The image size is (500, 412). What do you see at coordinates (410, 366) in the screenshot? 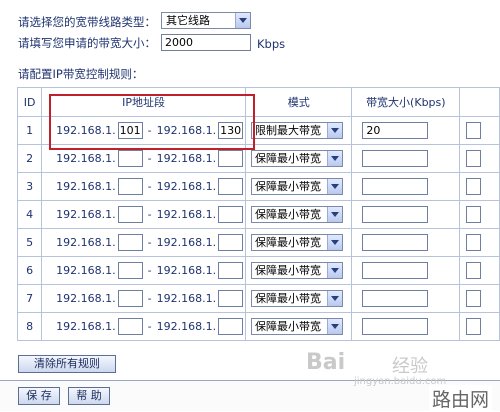
I see `watermark-text: 经验` at bounding box center [410, 366].